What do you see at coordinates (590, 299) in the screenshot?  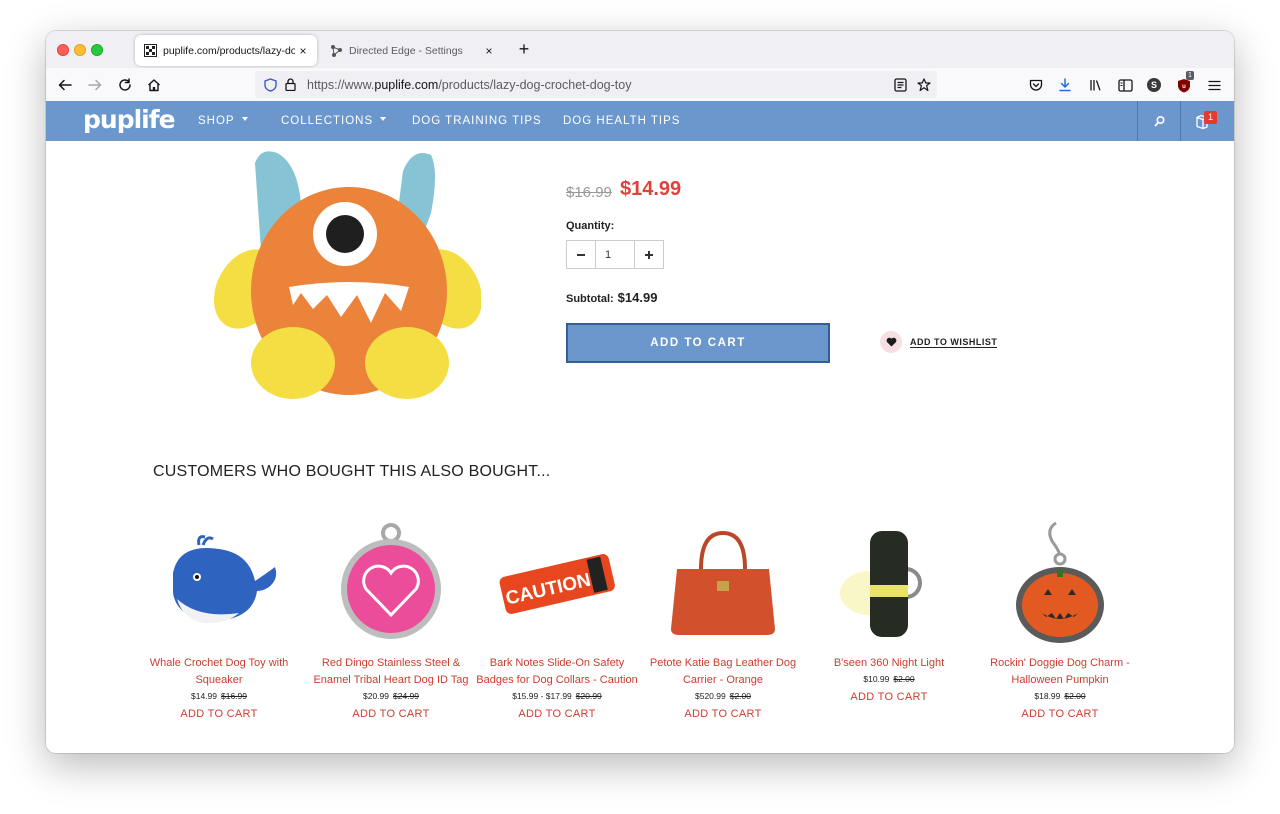 I see `subtotal-label: Subtotal:` at bounding box center [590, 299].